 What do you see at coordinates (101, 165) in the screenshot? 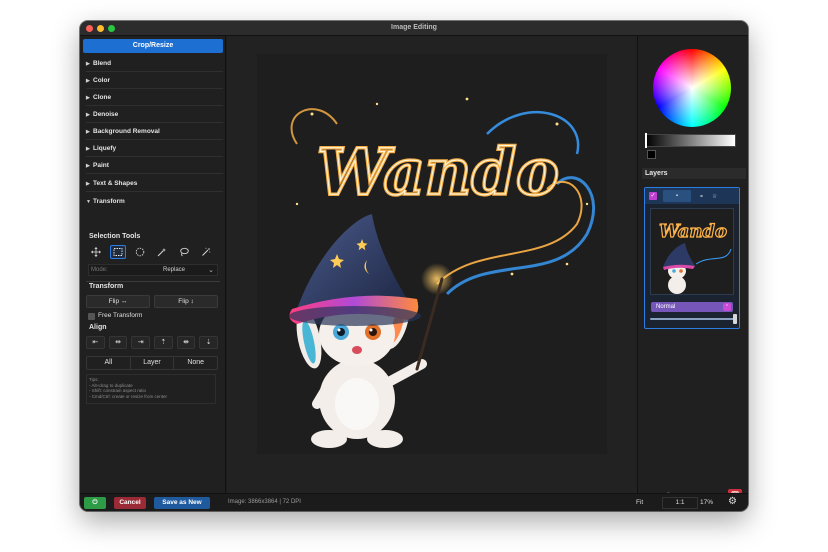
I see `section-label: Paint` at bounding box center [101, 165].